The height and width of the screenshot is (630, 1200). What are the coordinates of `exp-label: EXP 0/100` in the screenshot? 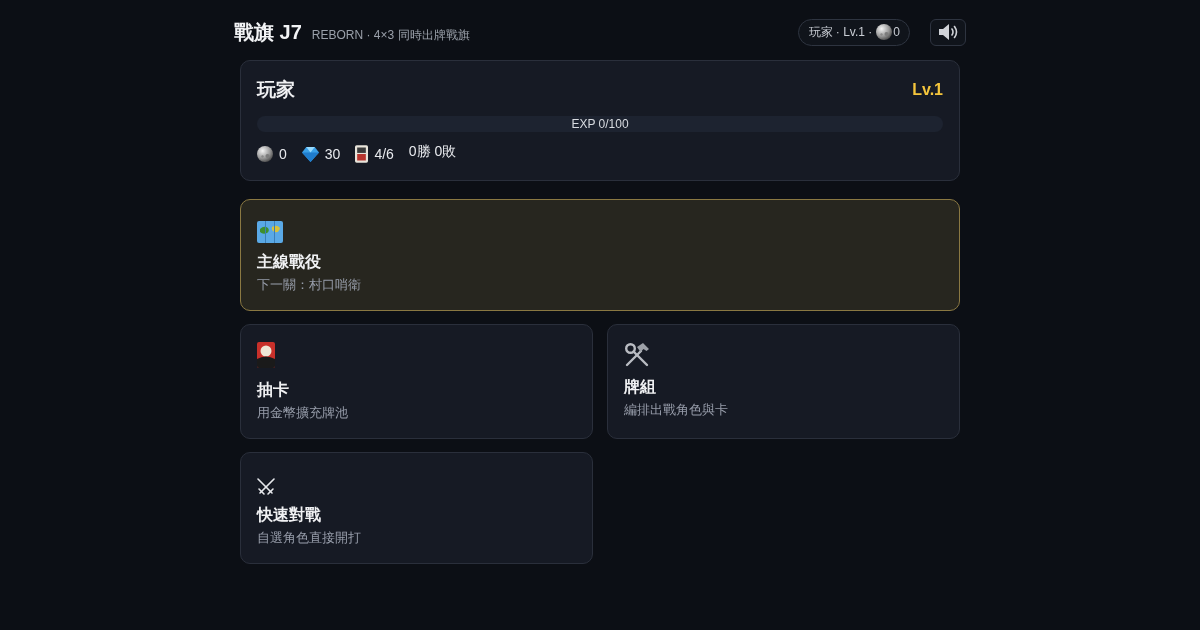 It's located at (600, 124).